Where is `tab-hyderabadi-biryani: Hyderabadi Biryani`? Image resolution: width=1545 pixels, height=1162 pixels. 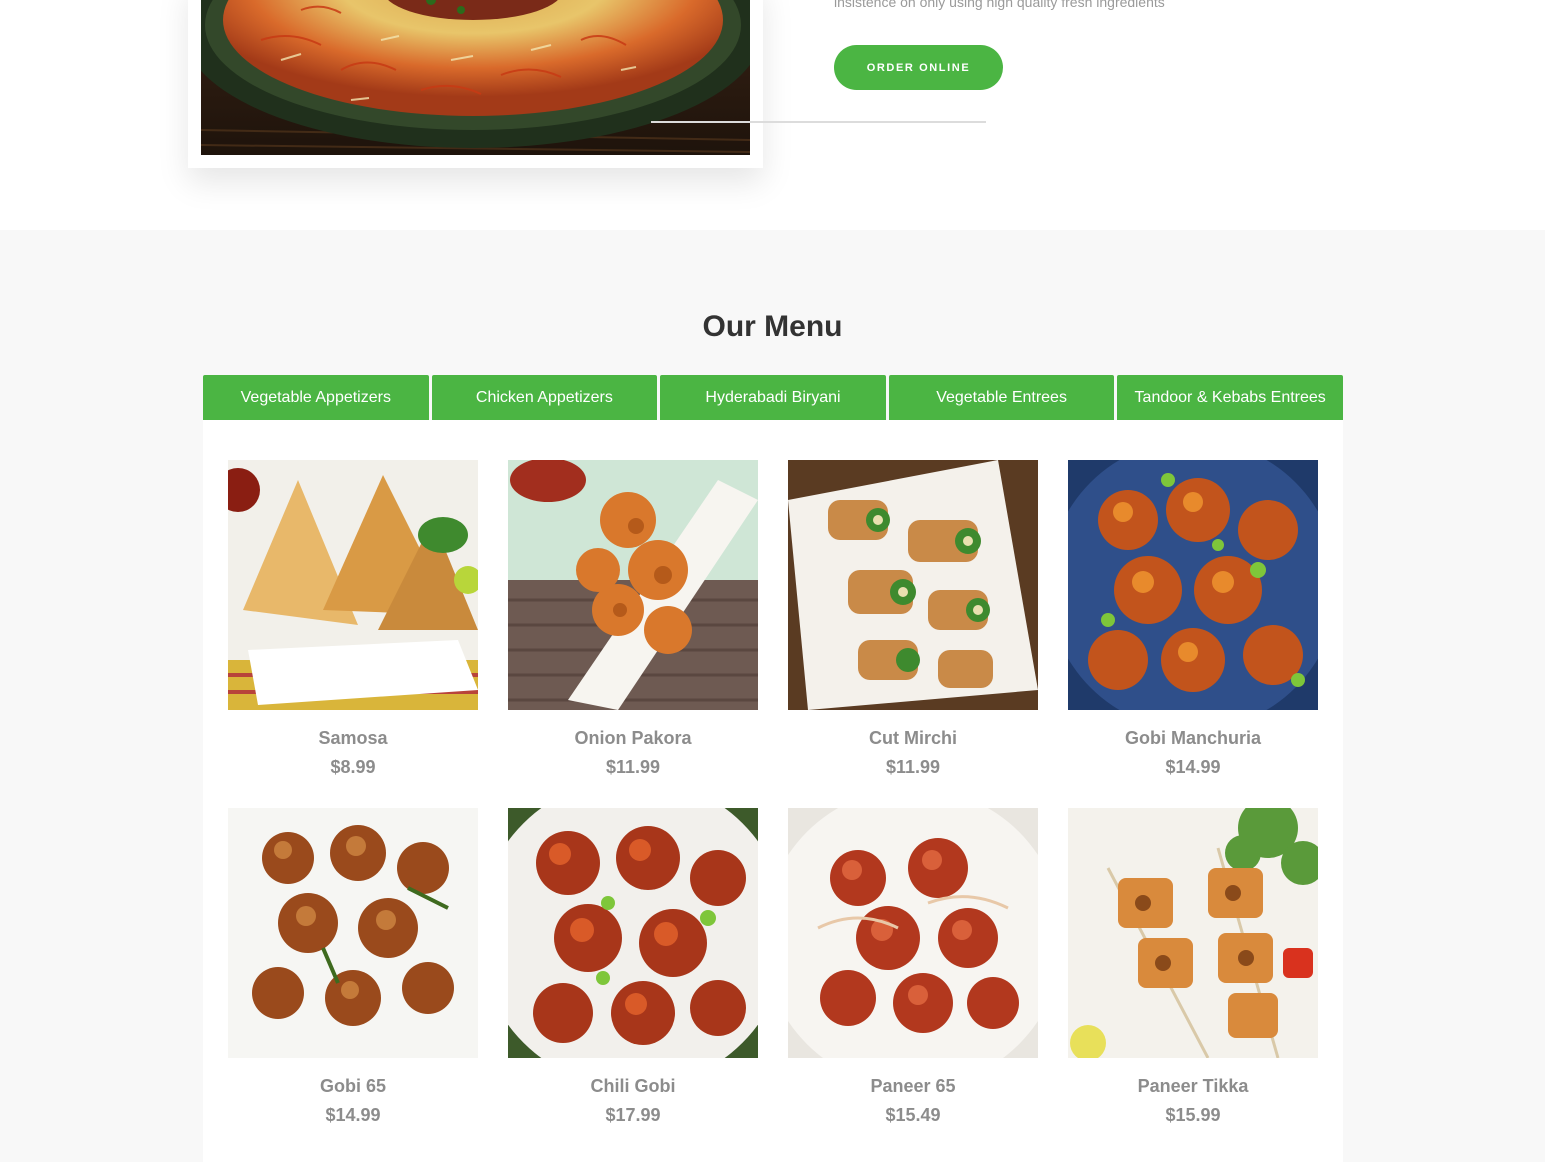
tab-hyderabadi-biryani: Hyderabadi Biryani is located at coordinates (773, 397).